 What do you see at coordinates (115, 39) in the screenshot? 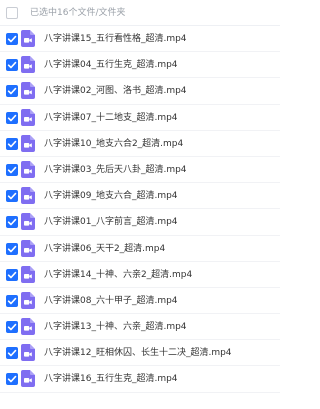
I see `file-name: 八字讲课15_五行看性格_超清.mp4` at bounding box center [115, 39].